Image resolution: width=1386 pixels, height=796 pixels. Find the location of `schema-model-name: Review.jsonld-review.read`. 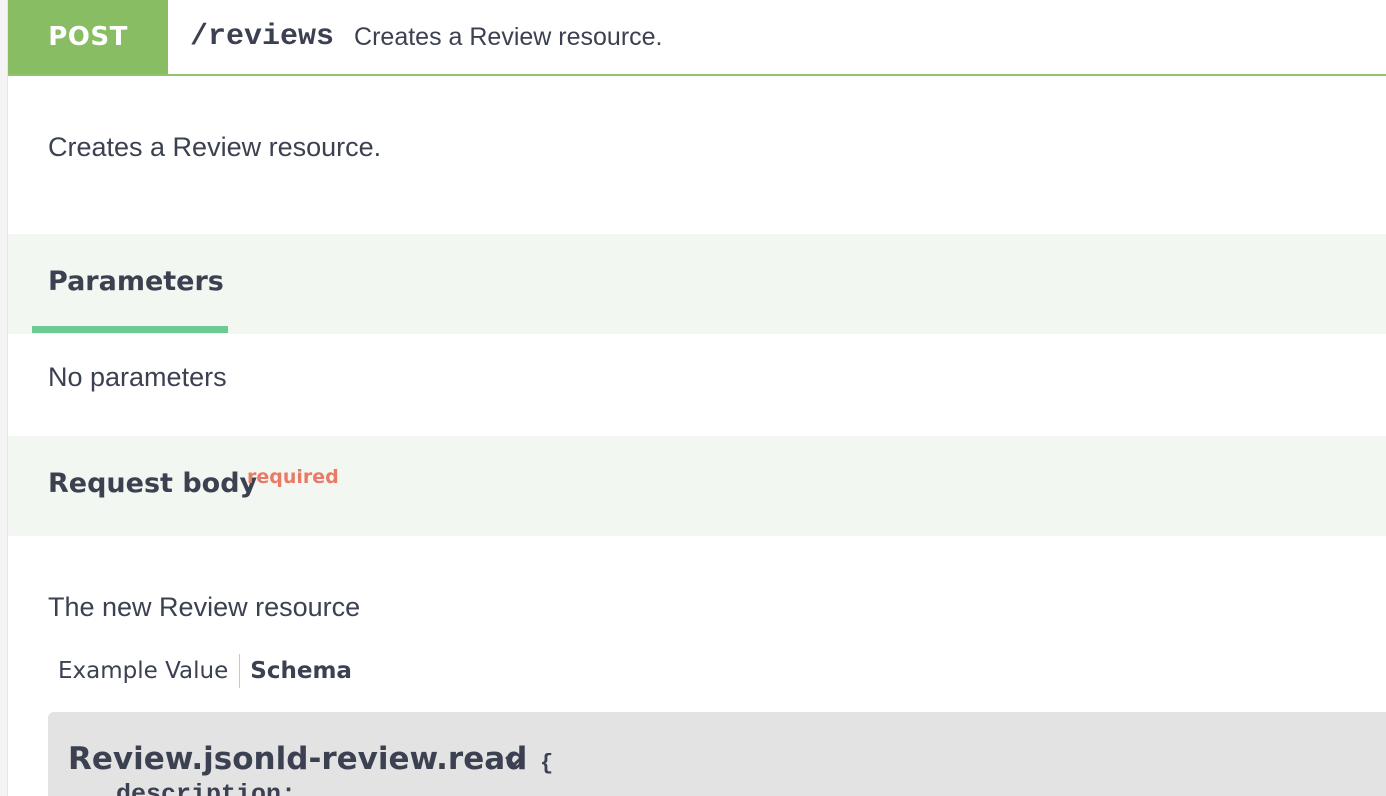

schema-model-name: Review.jsonld-review.read is located at coordinates (297, 759).